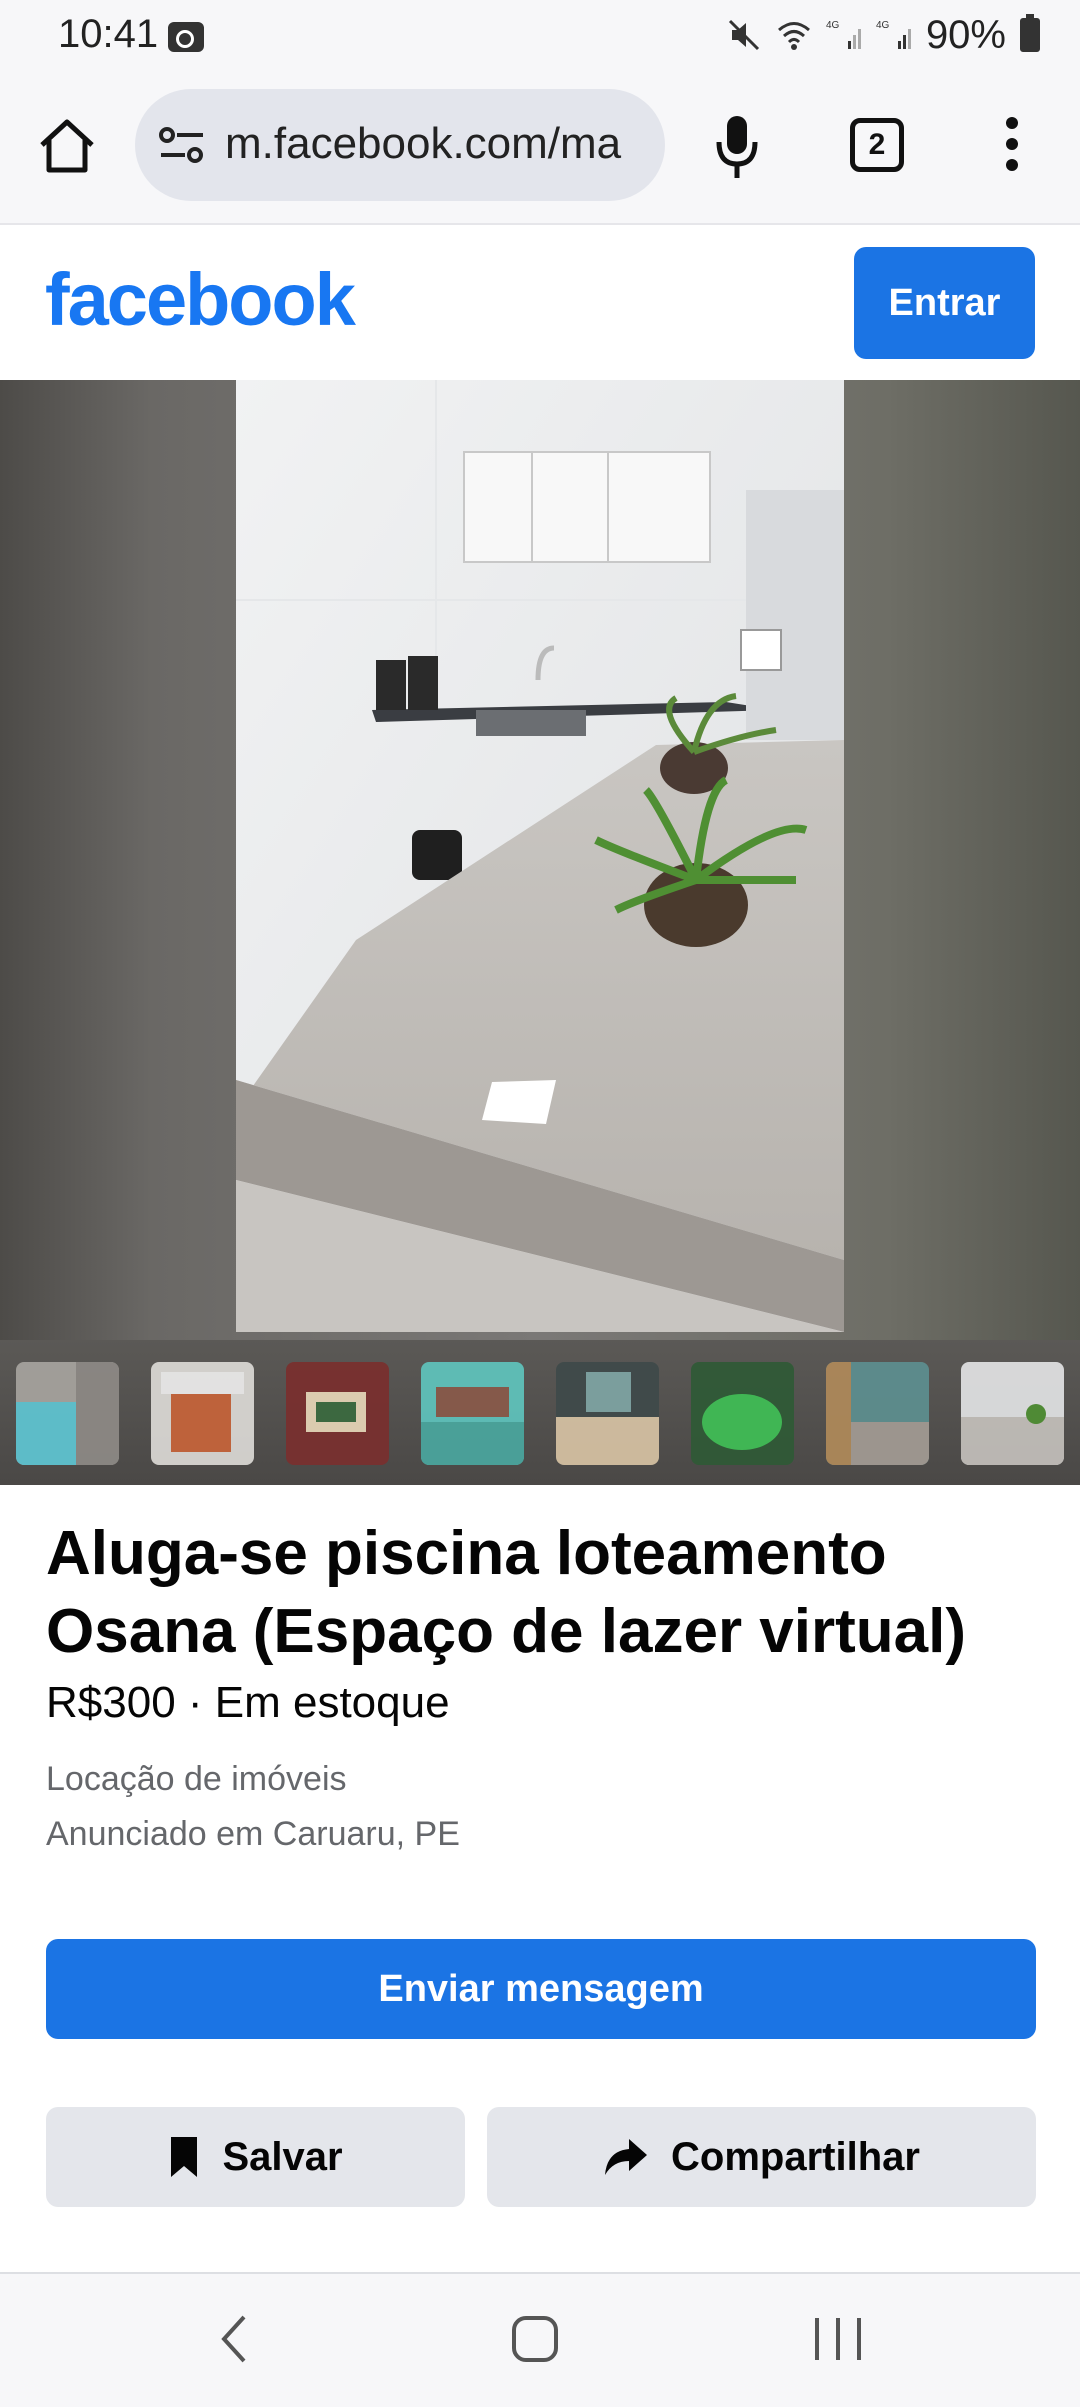 The image size is (1080, 2407). What do you see at coordinates (795, 2156) in the screenshot?
I see `share-label: Compartilhar` at bounding box center [795, 2156].